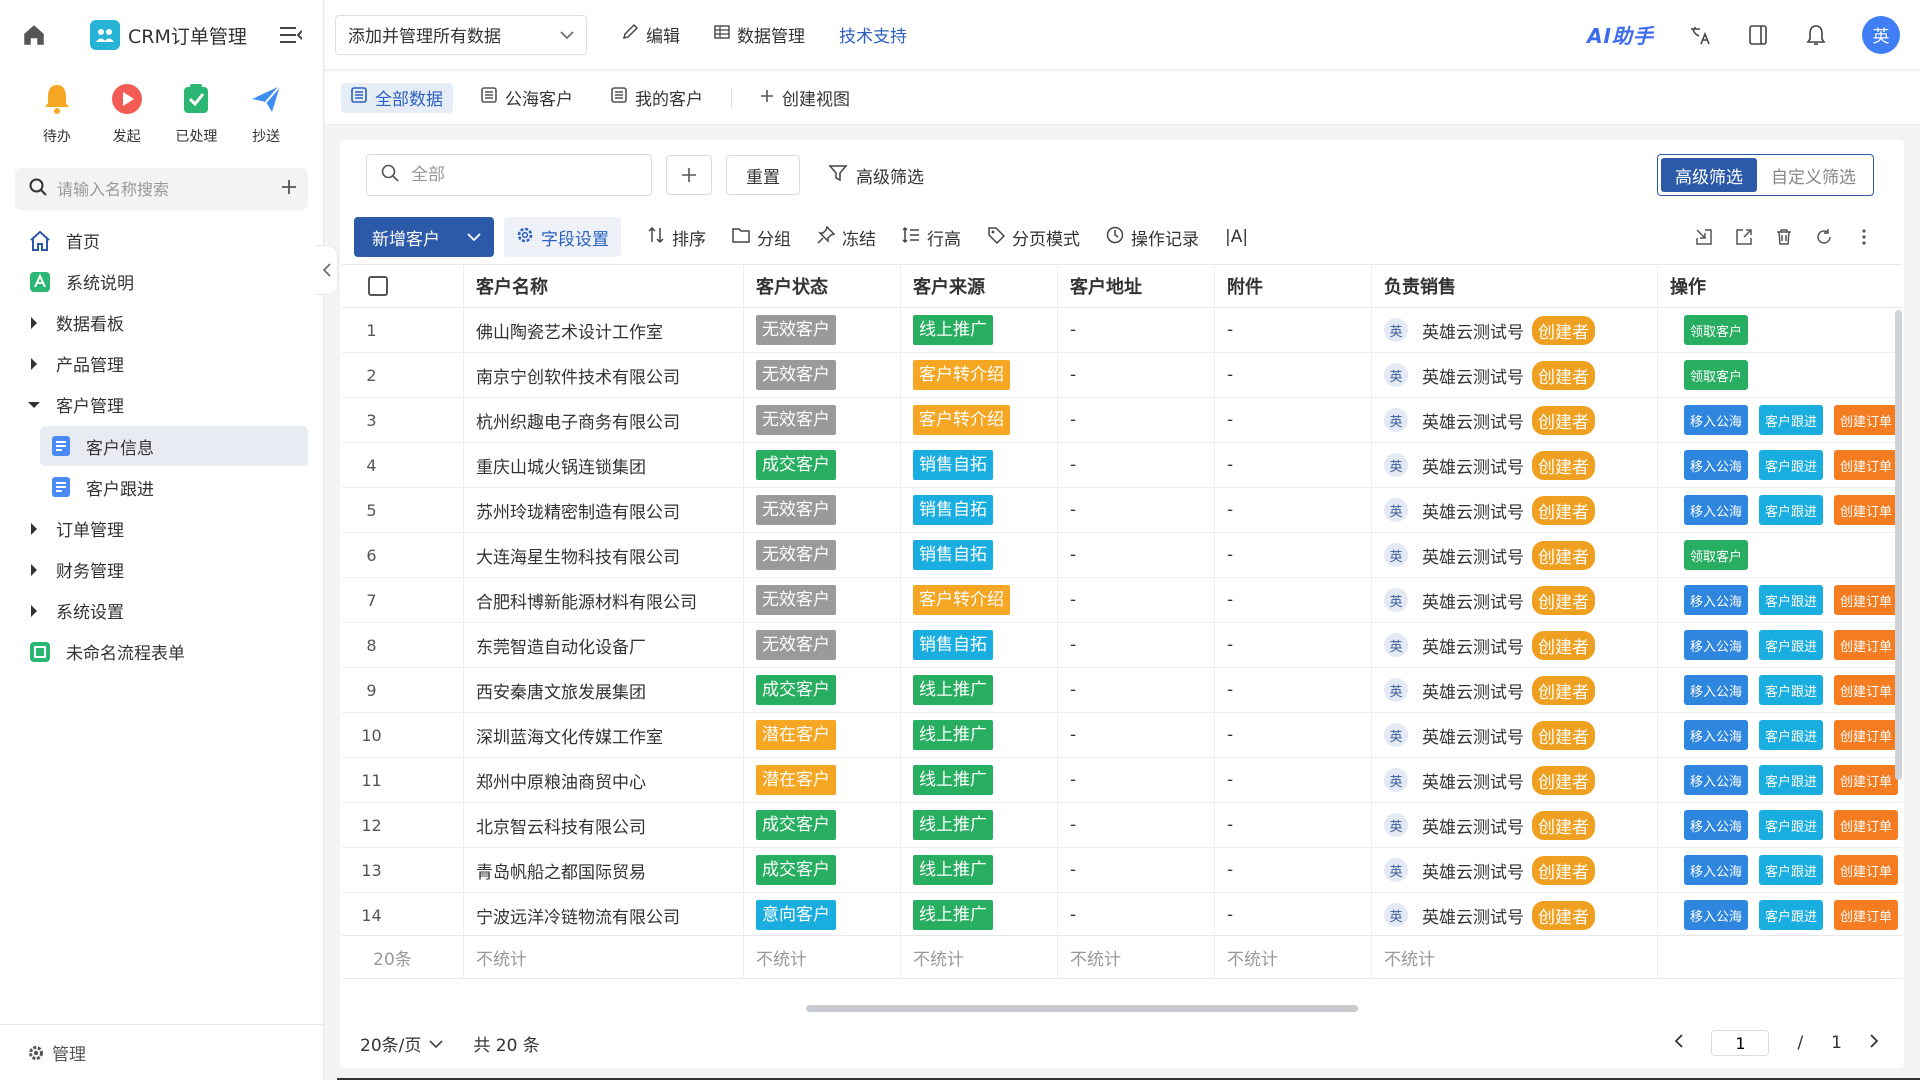 The width and height of the screenshot is (1920, 1080). What do you see at coordinates (759, 34) in the screenshot?
I see `data-management-link: 数据管理` at bounding box center [759, 34].